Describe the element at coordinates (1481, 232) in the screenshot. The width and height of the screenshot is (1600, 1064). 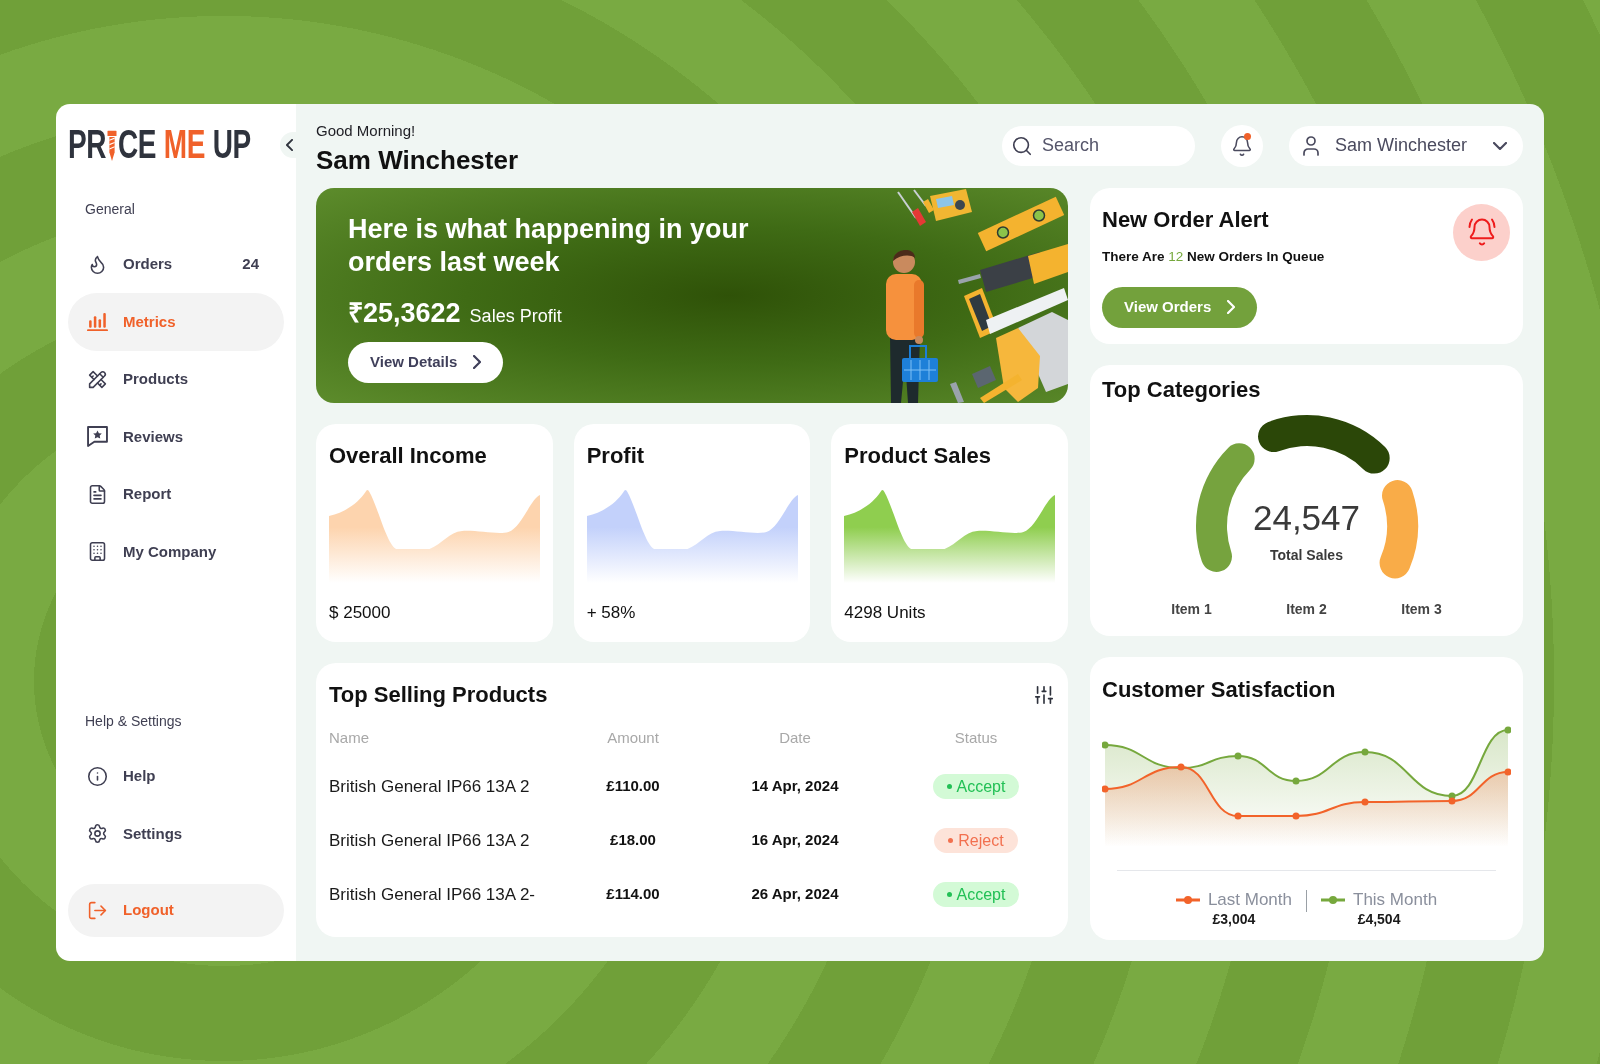
I see `alarm-bell-icon` at that location.